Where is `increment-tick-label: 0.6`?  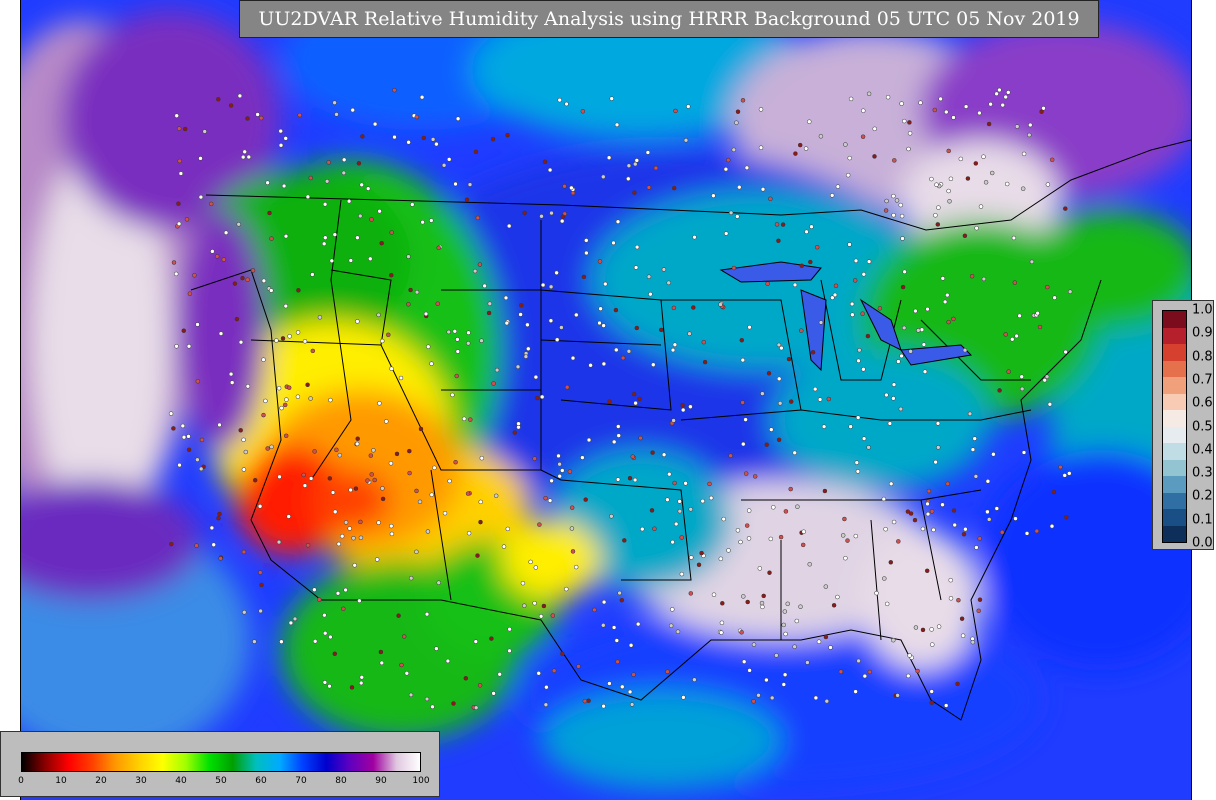
increment-tick-label: 0.6 is located at coordinates (1202, 403).